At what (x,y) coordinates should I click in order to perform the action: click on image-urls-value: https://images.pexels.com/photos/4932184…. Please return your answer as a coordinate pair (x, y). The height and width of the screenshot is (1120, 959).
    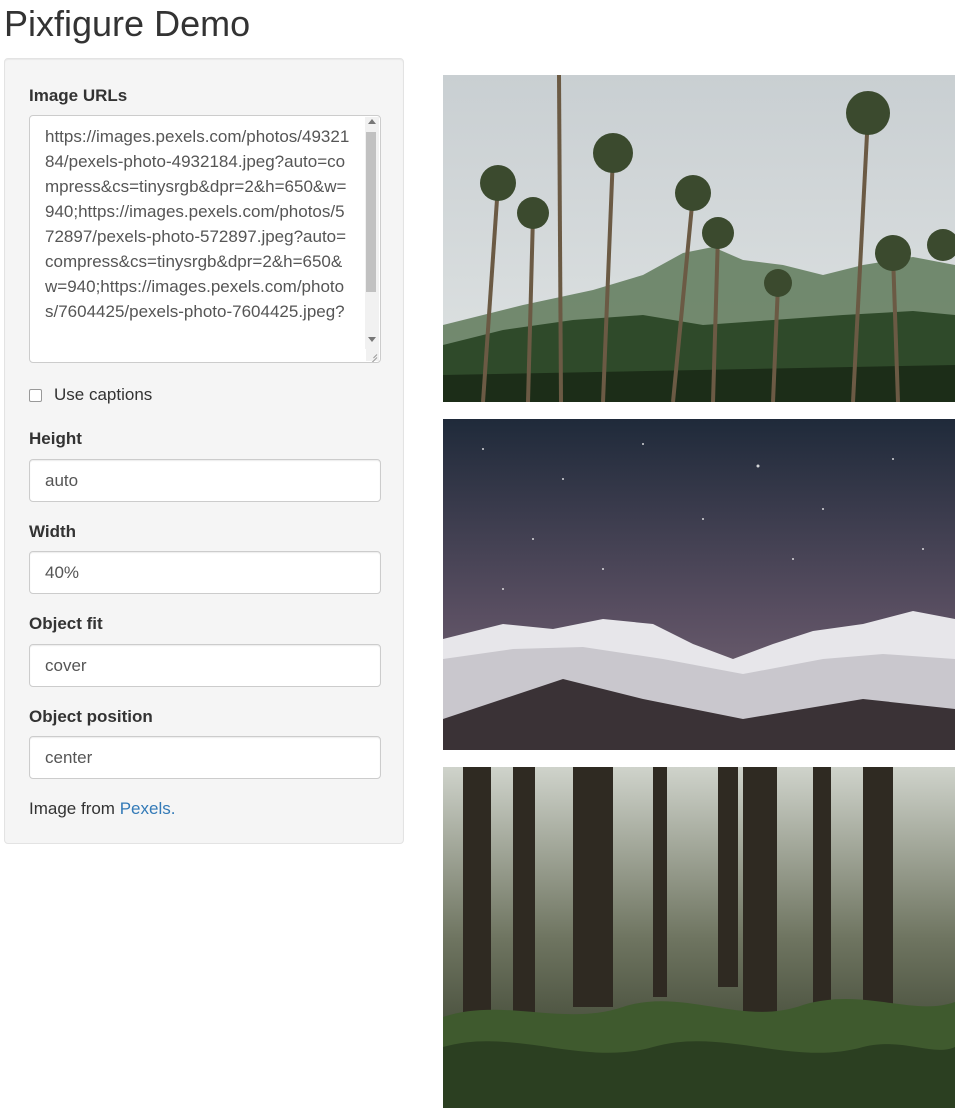
    Looking at the image, I should click on (197, 224).